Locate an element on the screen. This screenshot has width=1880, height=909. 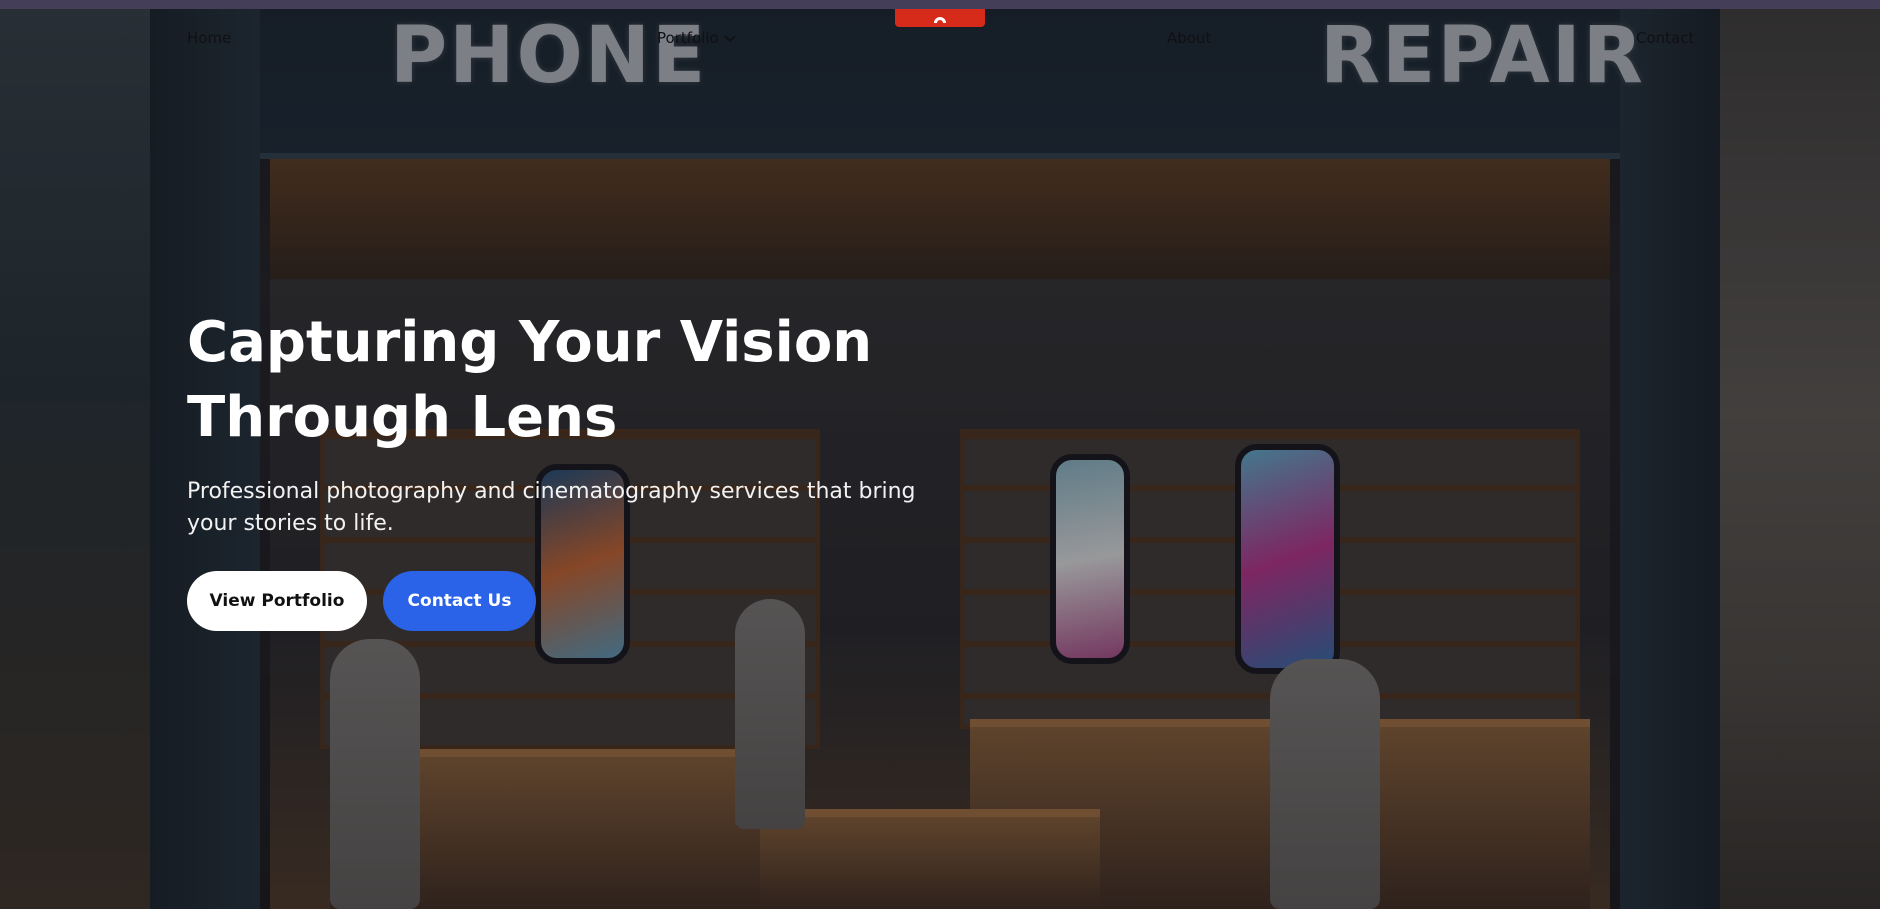
nav-portfolio-label: Portfolio is located at coordinates (688, 38).